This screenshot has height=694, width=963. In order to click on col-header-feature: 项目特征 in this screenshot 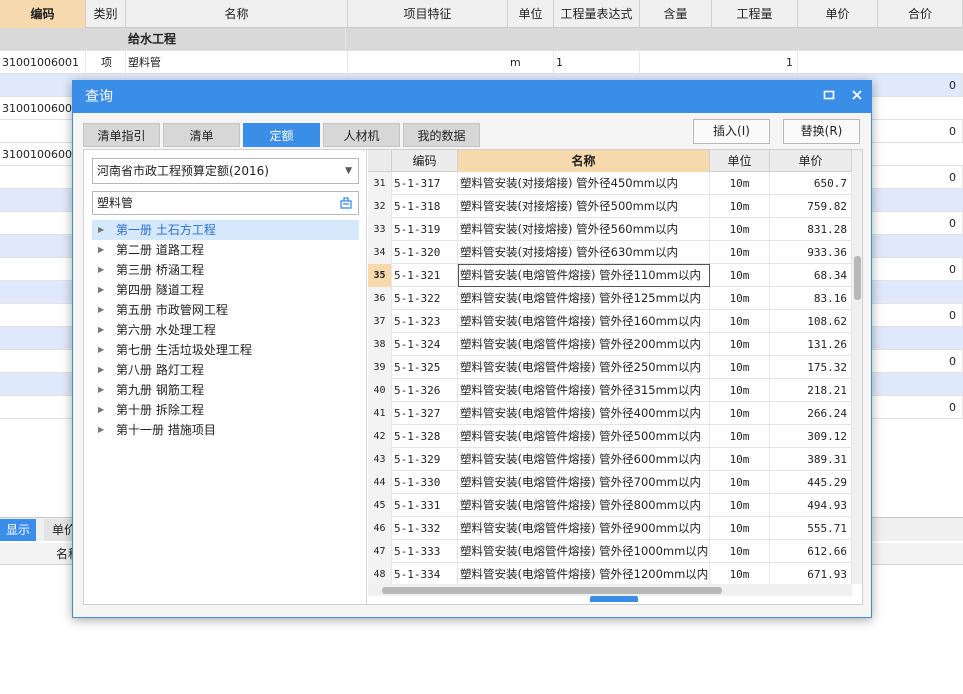, I will do `click(428, 14)`.